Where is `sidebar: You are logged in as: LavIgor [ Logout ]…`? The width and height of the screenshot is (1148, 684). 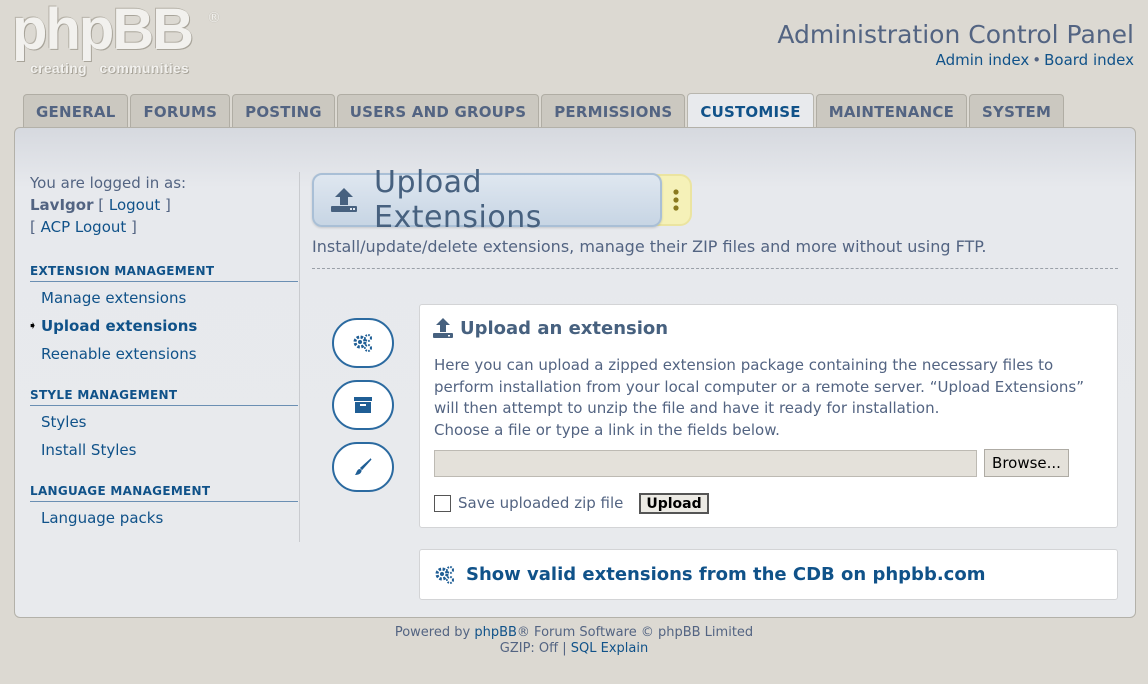
sidebar: You are logged in as: LavIgor [ Logout ]… is located at coordinates (164, 357).